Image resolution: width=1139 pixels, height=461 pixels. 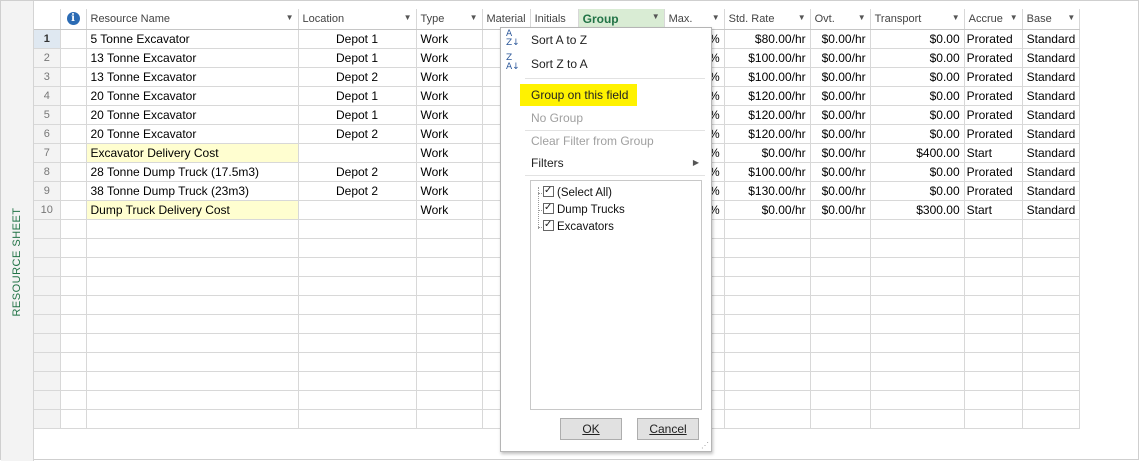 What do you see at coordinates (993, 19) in the screenshot?
I see `column-header-accrue: Accrue ▼` at bounding box center [993, 19].